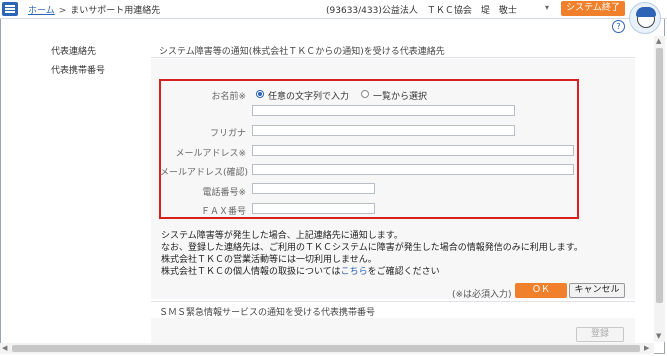 This screenshot has height=356, width=667. Describe the element at coordinates (204, 173) in the screenshot. I see `email-confirm-label: メールアドレス(確認)` at that location.